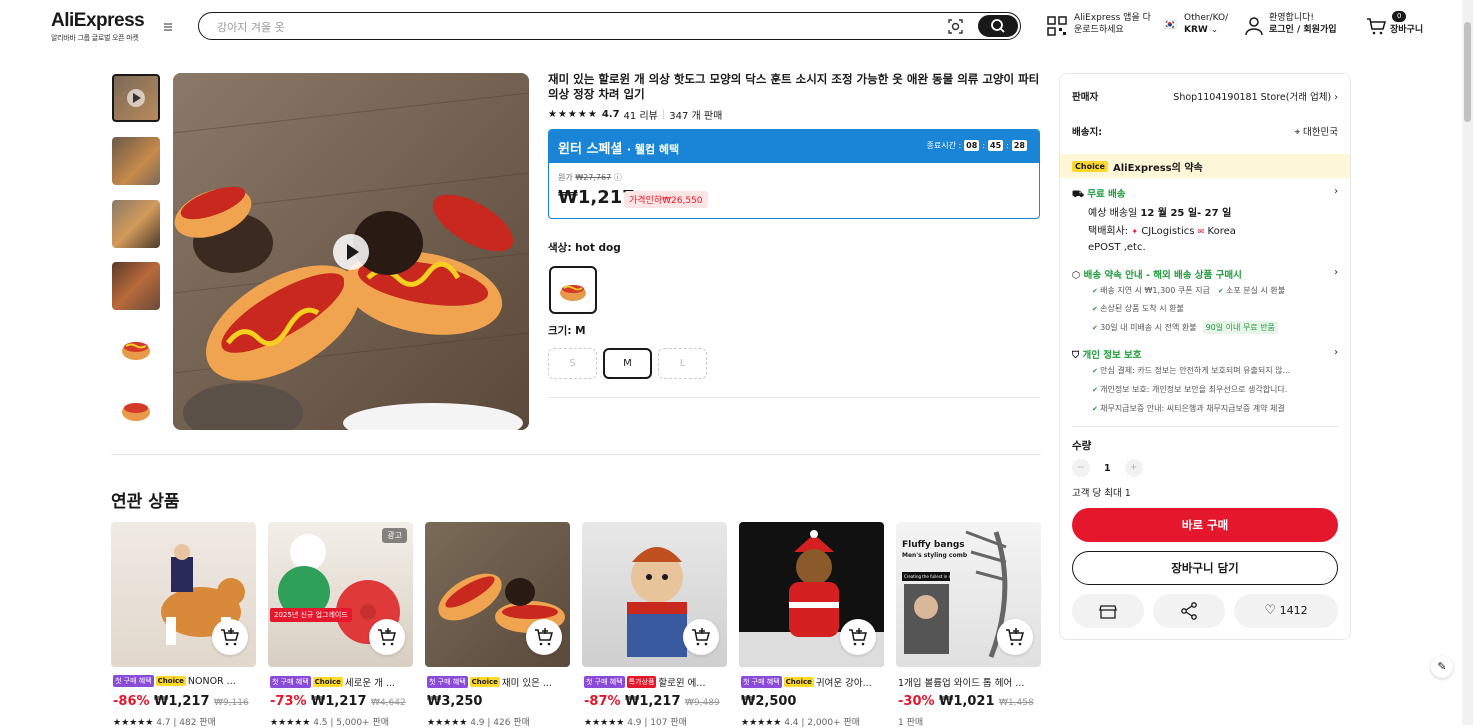 This screenshot has height=728, width=1473. What do you see at coordinates (572, 363) in the screenshot?
I see `size-option-s: S` at bounding box center [572, 363].